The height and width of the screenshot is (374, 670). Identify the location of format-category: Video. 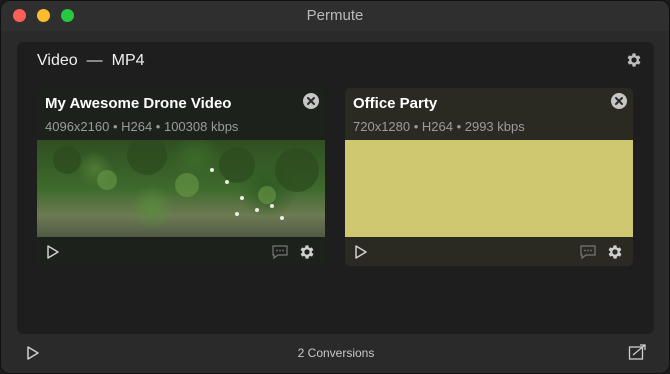
(57, 60).